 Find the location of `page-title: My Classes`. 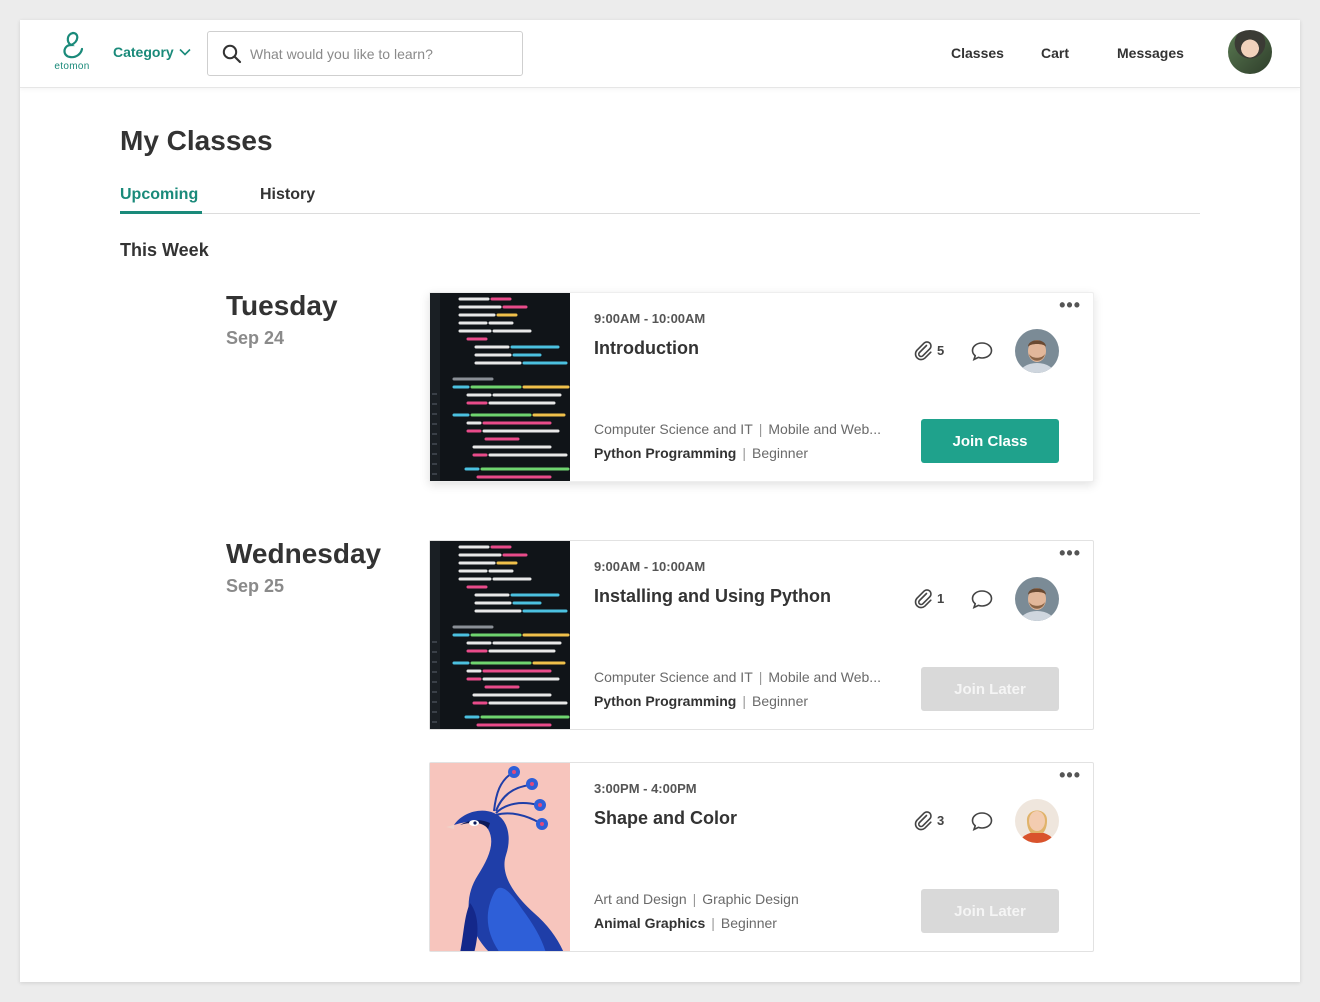

page-title: My Classes is located at coordinates (196, 140).